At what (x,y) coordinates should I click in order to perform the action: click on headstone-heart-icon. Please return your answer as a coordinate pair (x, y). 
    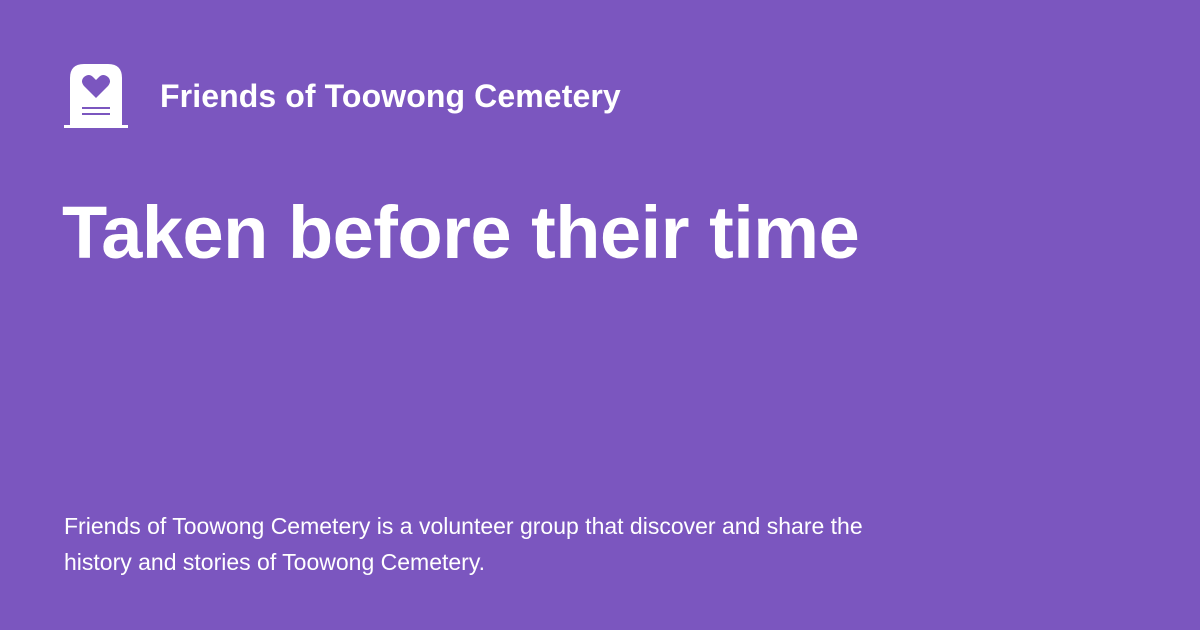
    Looking at the image, I should click on (96, 96).